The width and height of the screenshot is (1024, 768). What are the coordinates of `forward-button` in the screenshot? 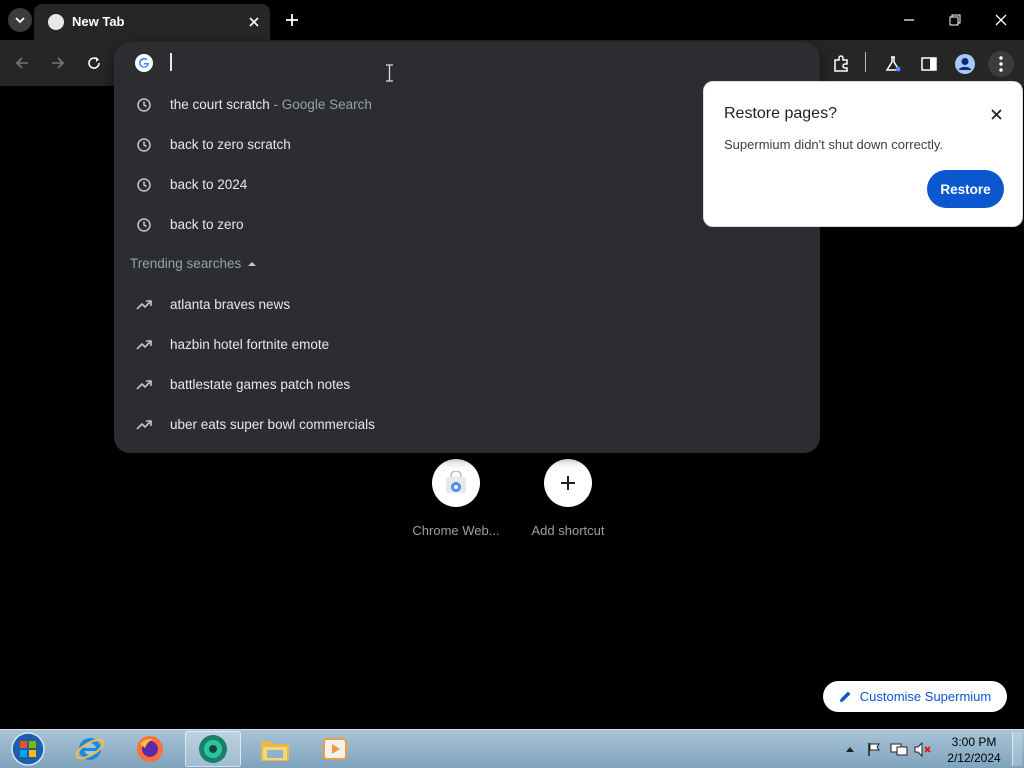 It's located at (58, 63).